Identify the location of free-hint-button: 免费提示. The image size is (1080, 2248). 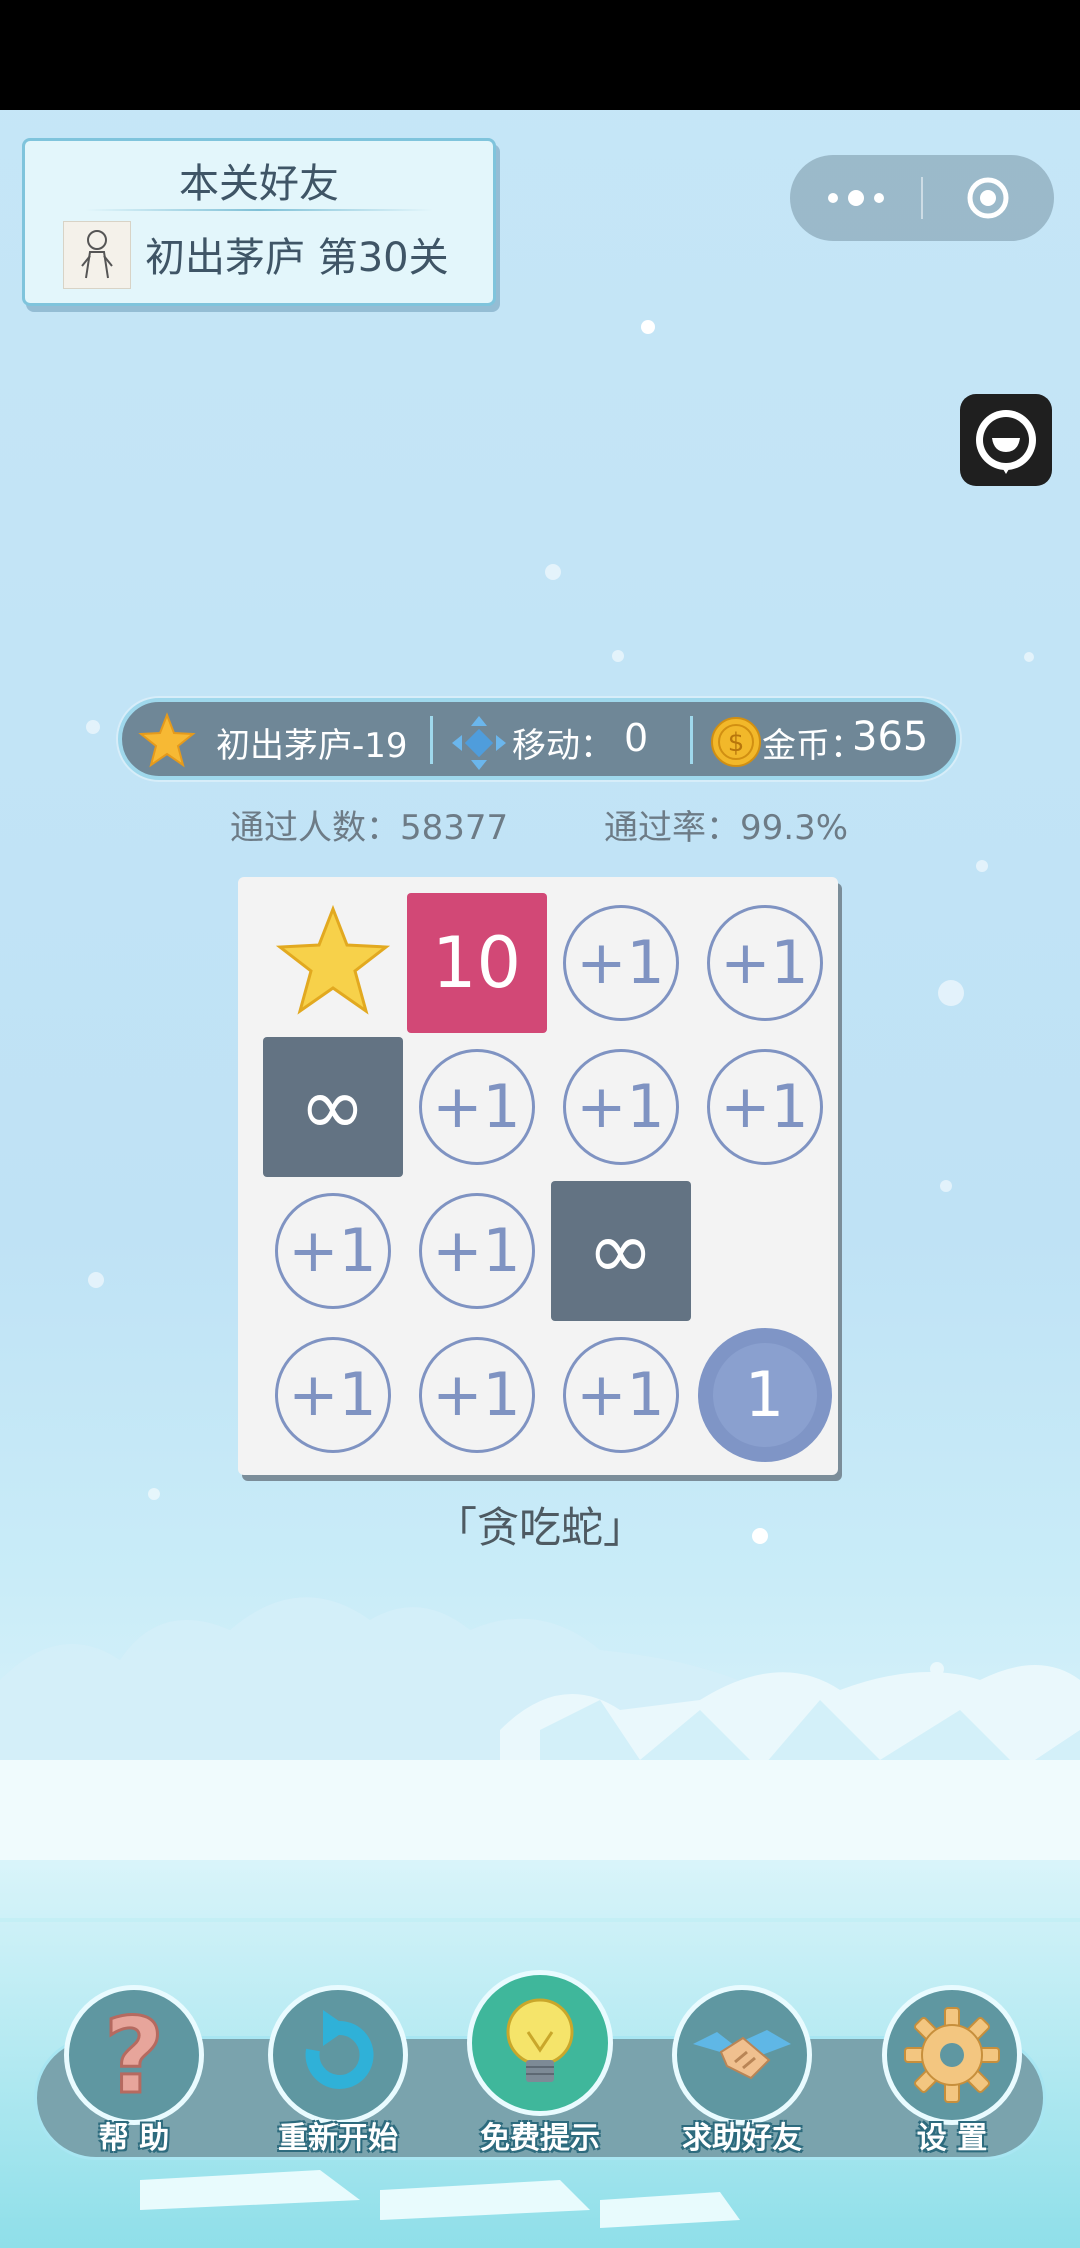
(540, 2067).